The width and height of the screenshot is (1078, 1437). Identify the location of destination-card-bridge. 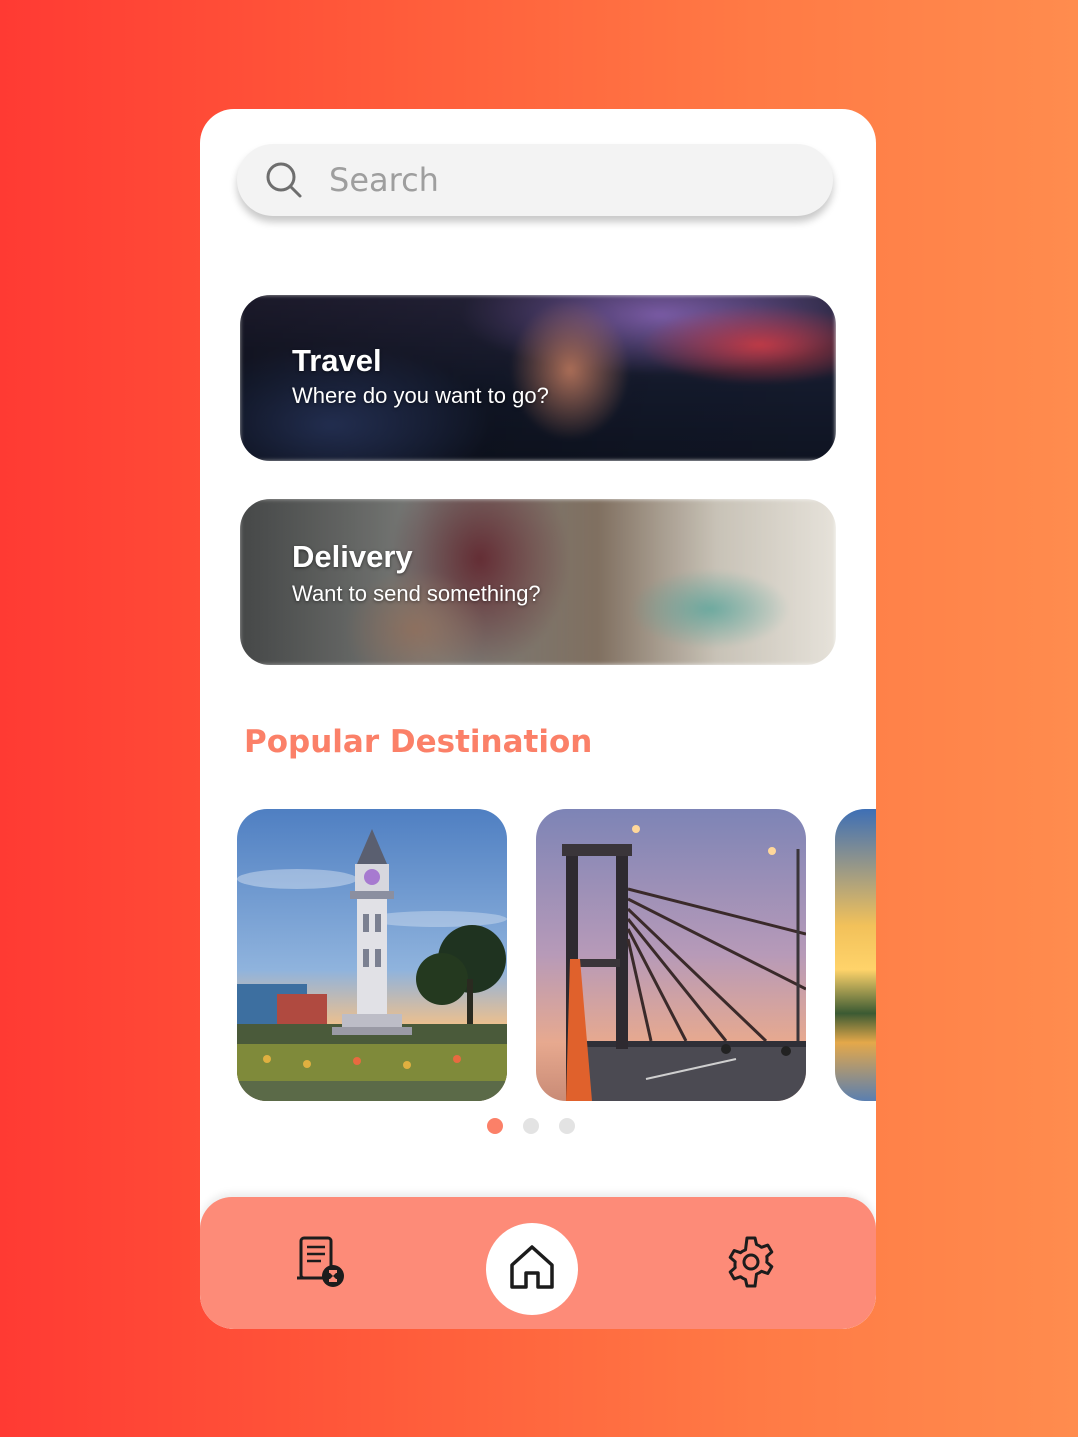
(671, 955).